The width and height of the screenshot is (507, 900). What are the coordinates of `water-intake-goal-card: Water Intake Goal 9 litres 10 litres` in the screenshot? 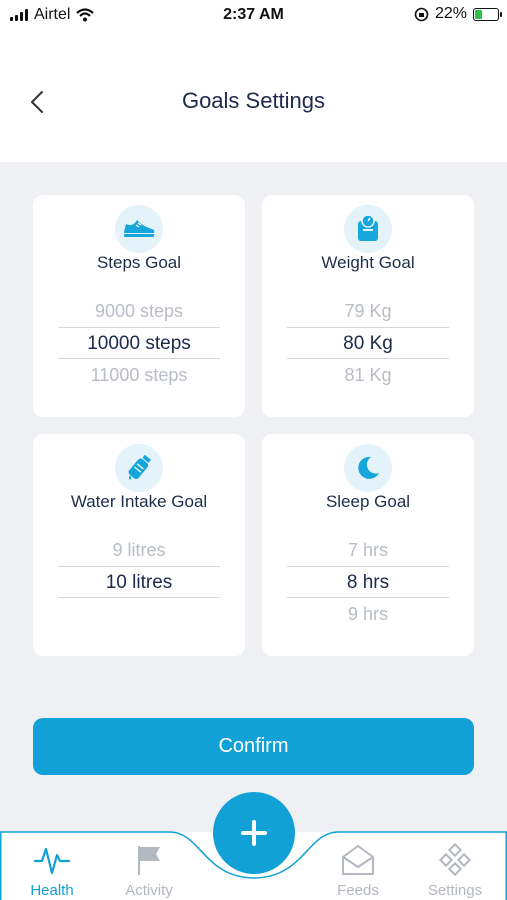 It's located at (139, 545).